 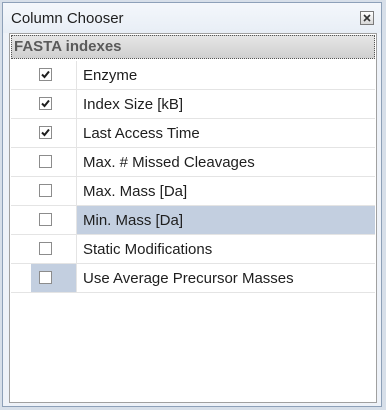 What do you see at coordinates (135, 191) in the screenshot?
I see `column-label: Max. Mass [Da]` at bounding box center [135, 191].